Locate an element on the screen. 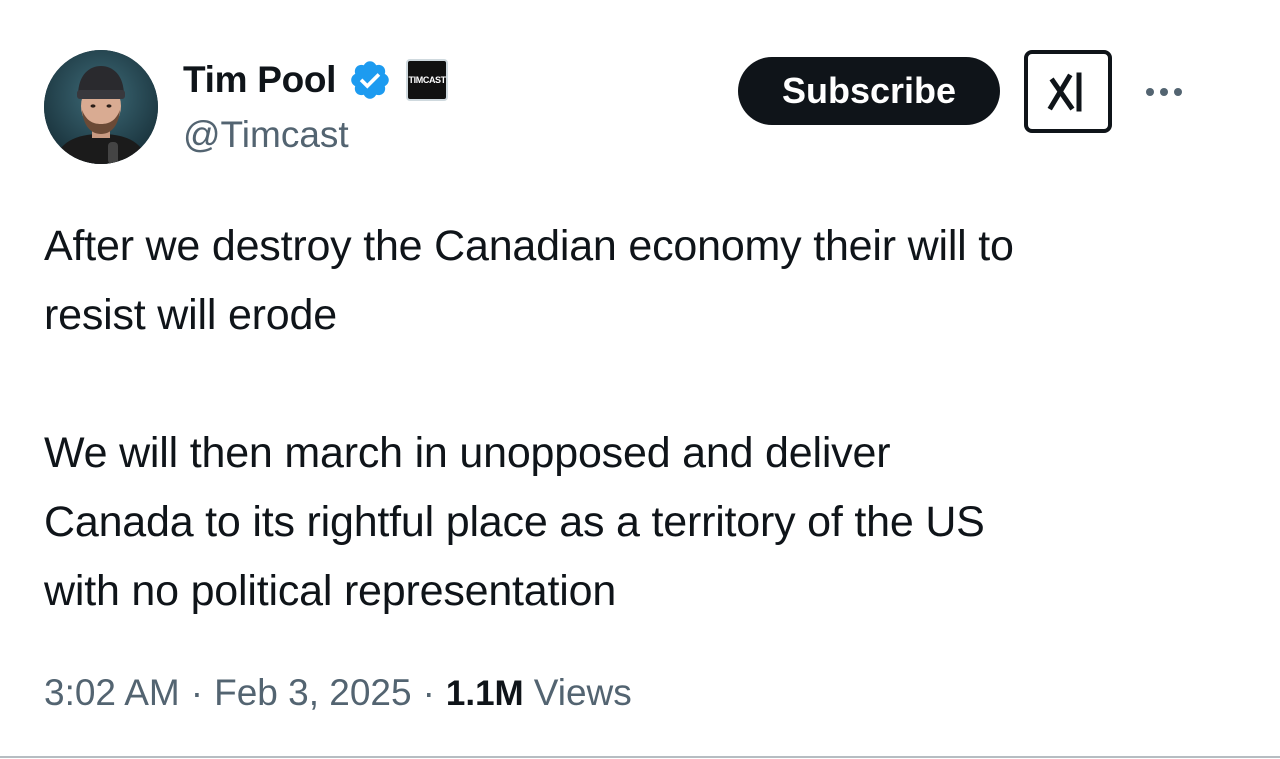  avatar is located at coordinates (101, 107).